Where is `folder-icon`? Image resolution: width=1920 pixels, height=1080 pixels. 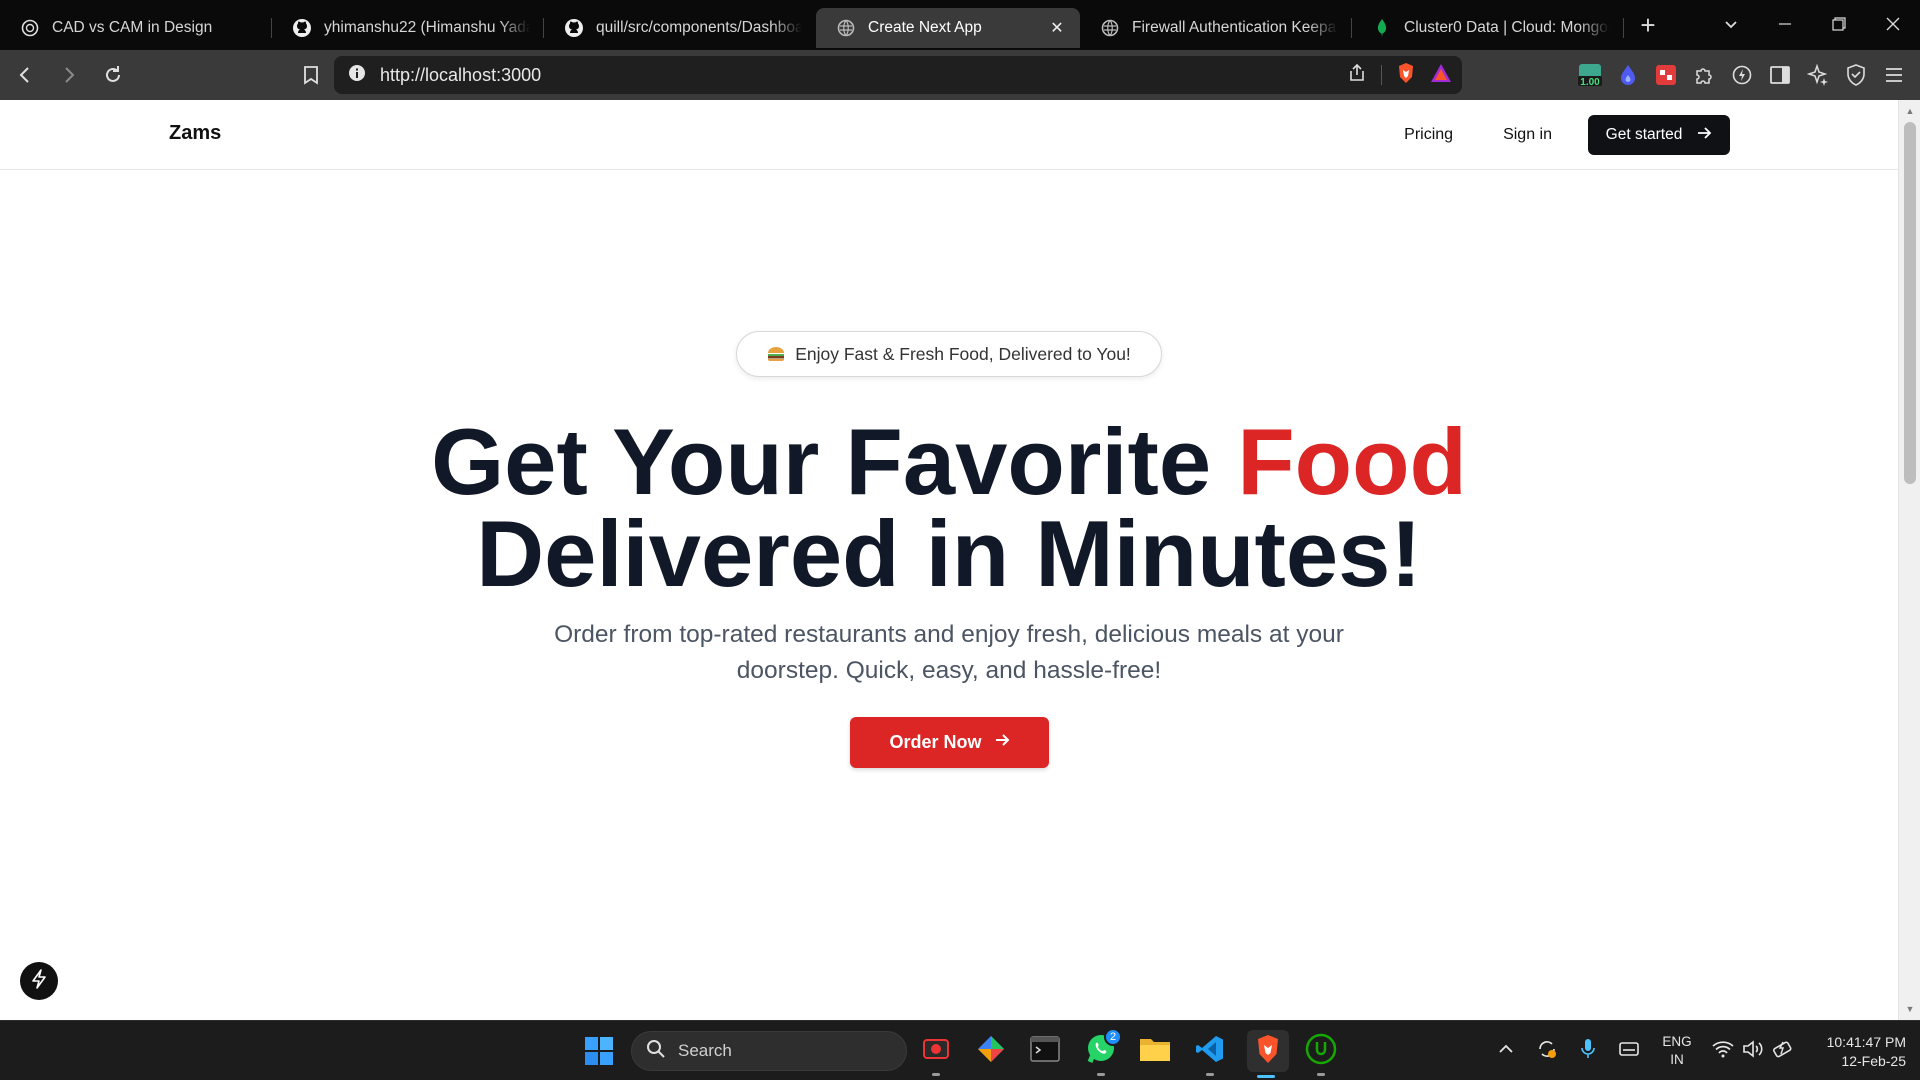
folder-icon is located at coordinates (1155, 1051).